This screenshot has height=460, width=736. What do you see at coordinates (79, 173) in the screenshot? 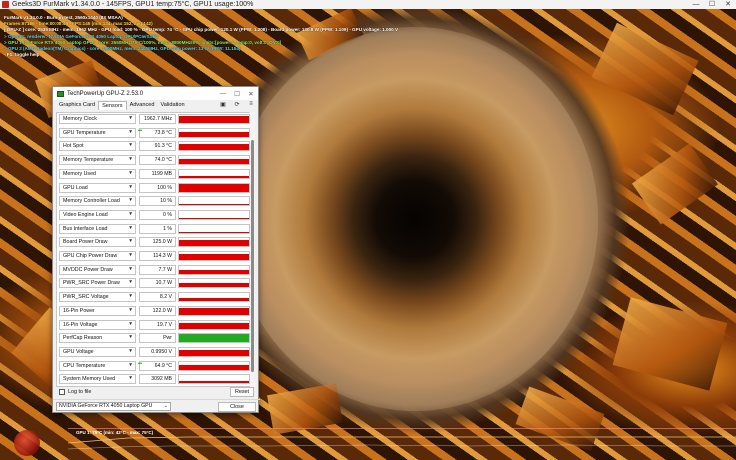
I see `sensor-name: Memory Used` at bounding box center [79, 173].